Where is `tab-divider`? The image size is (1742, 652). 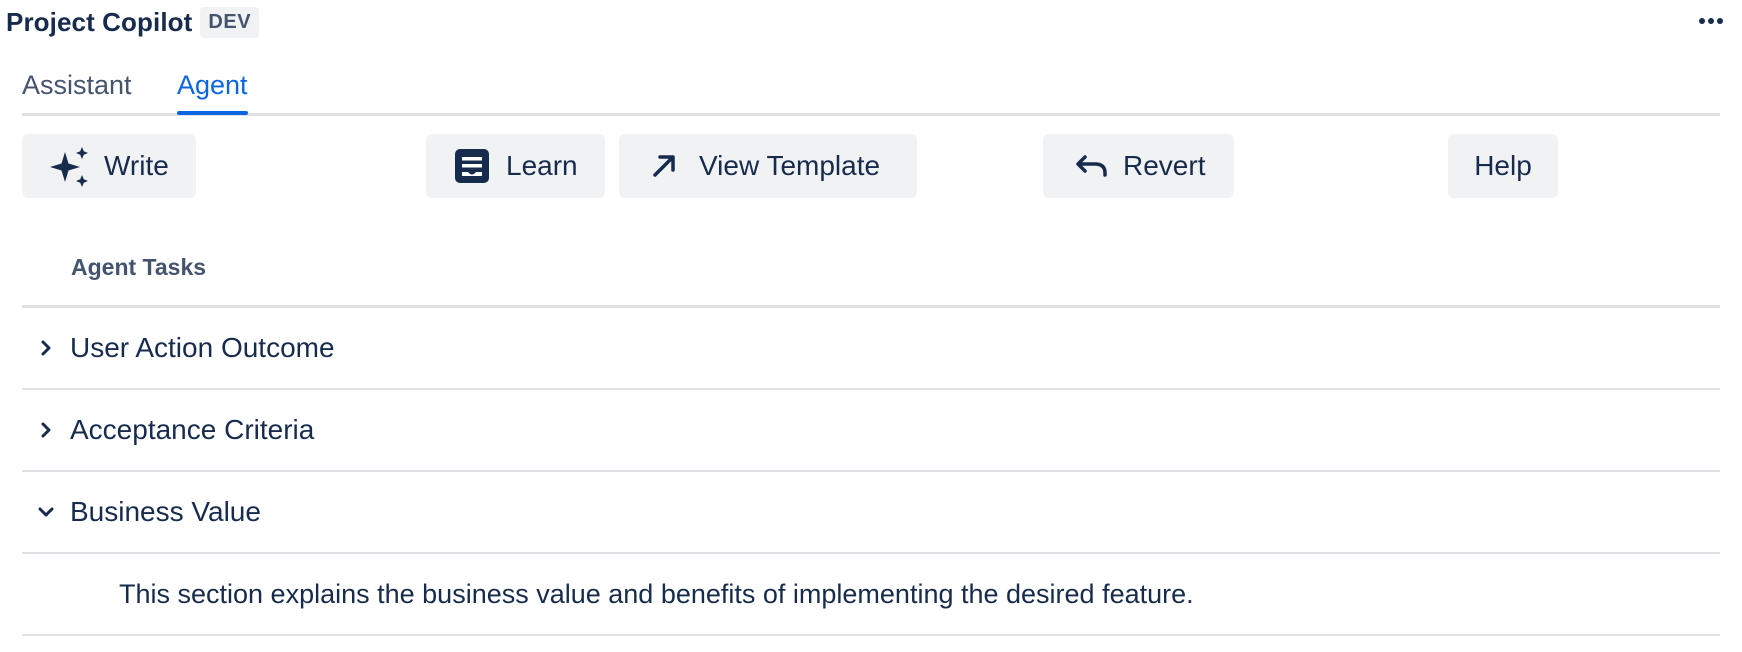
tab-divider is located at coordinates (871, 114).